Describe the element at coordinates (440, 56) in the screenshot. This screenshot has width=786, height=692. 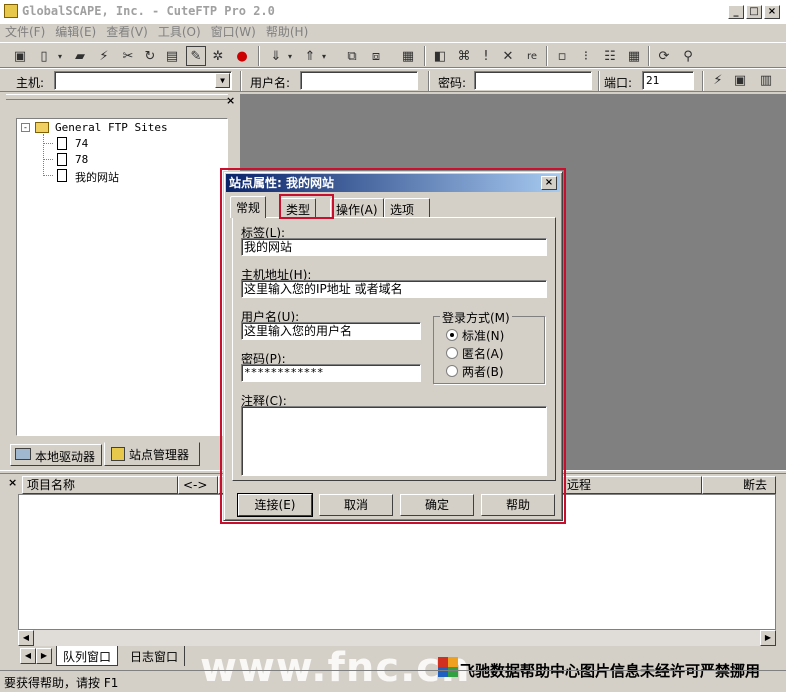
I see `eraser-icon: ◧` at that location.